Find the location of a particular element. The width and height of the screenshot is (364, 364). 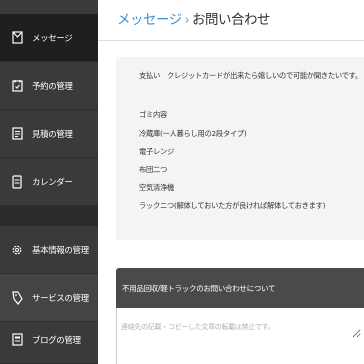

sidebar-item-label: 予約の管理 is located at coordinates (52, 86).